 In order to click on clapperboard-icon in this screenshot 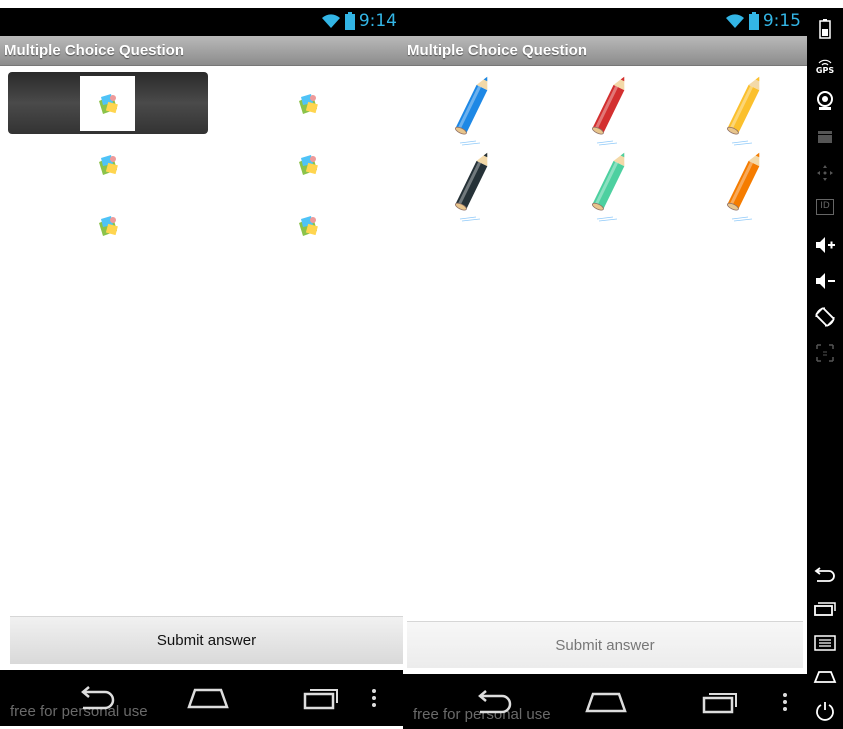, I will do `click(825, 137)`.